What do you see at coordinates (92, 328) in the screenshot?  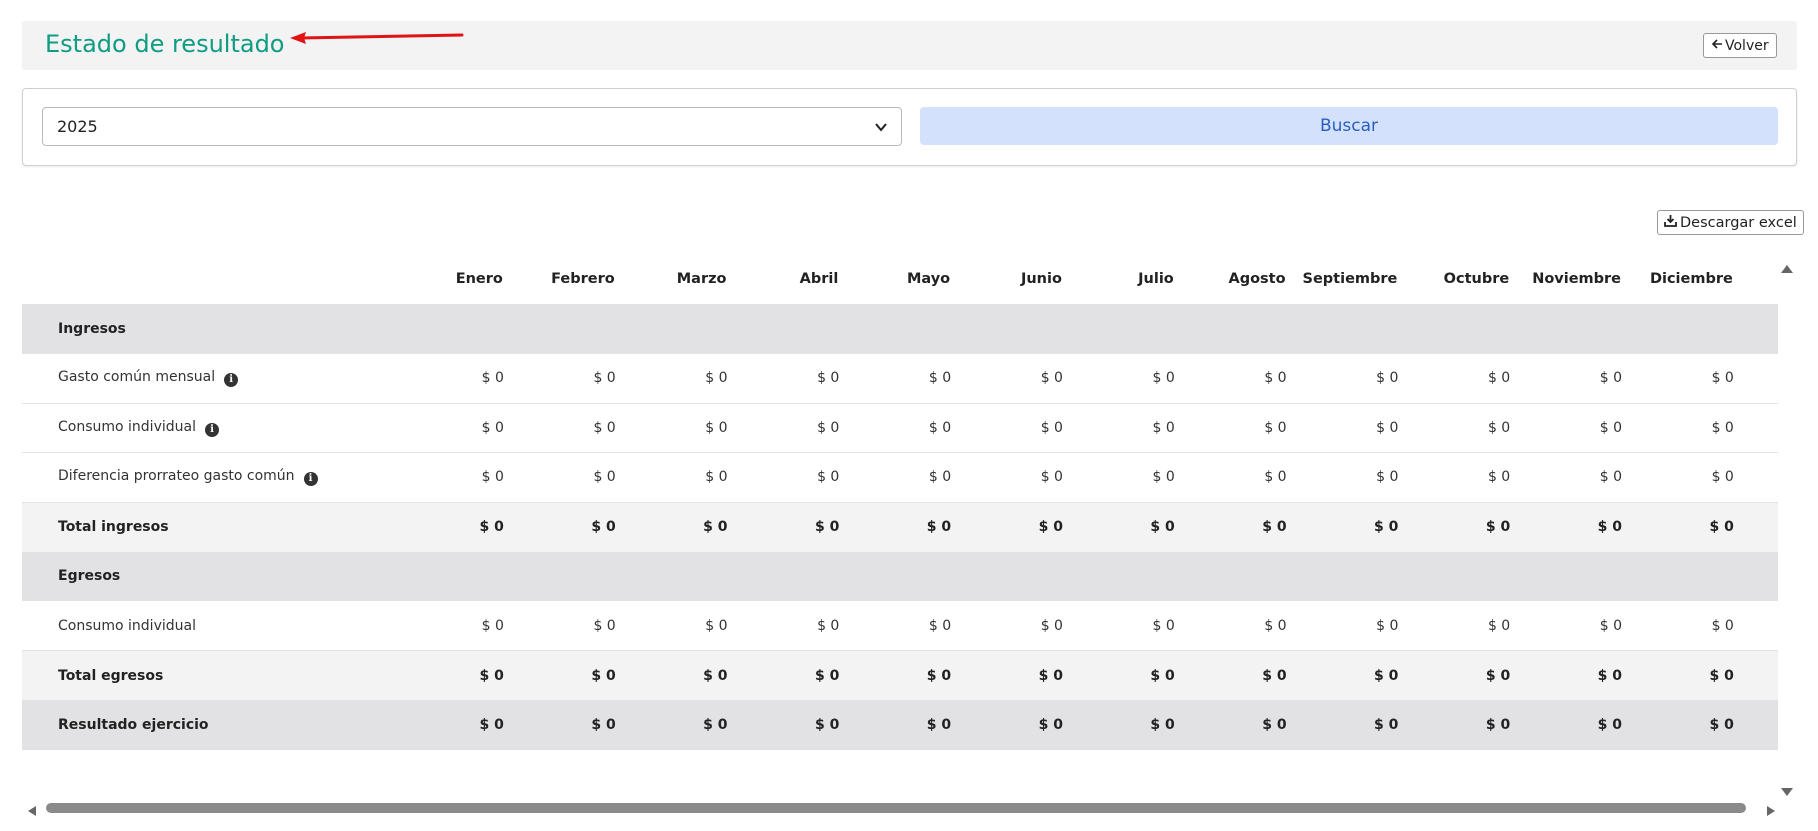 I see `row-label: Ingresos` at bounding box center [92, 328].